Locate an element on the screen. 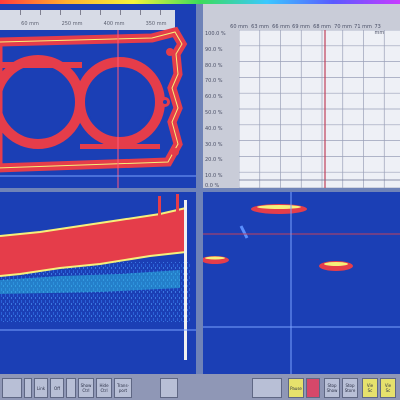 This screenshot has width=400, height=400. hide-ctrl-button: Hide Ctrl is located at coordinates (104, 388).